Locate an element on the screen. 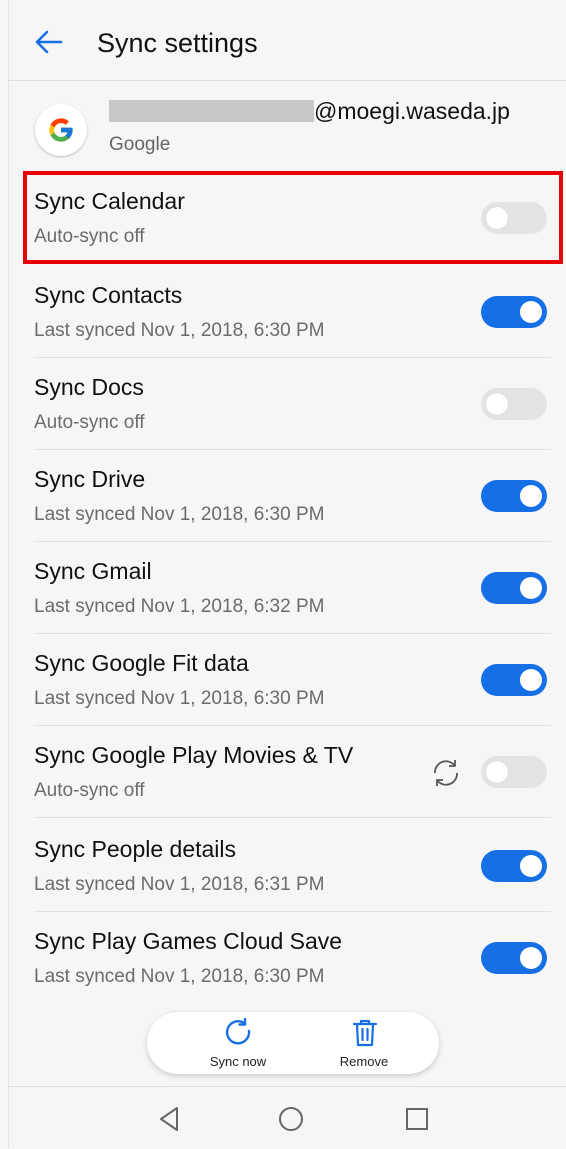 Image resolution: width=566 pixels, height=1149 pixels. sync-item-label: Sync Calendar is located at coordinates (109, 201).